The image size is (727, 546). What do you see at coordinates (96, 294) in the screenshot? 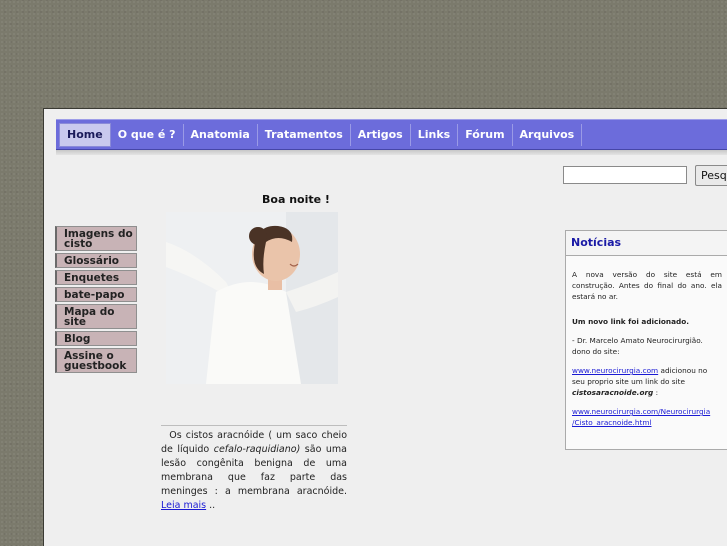
I see `side-item-bate-papo: bate-papo` at bounding box center [96, 294].